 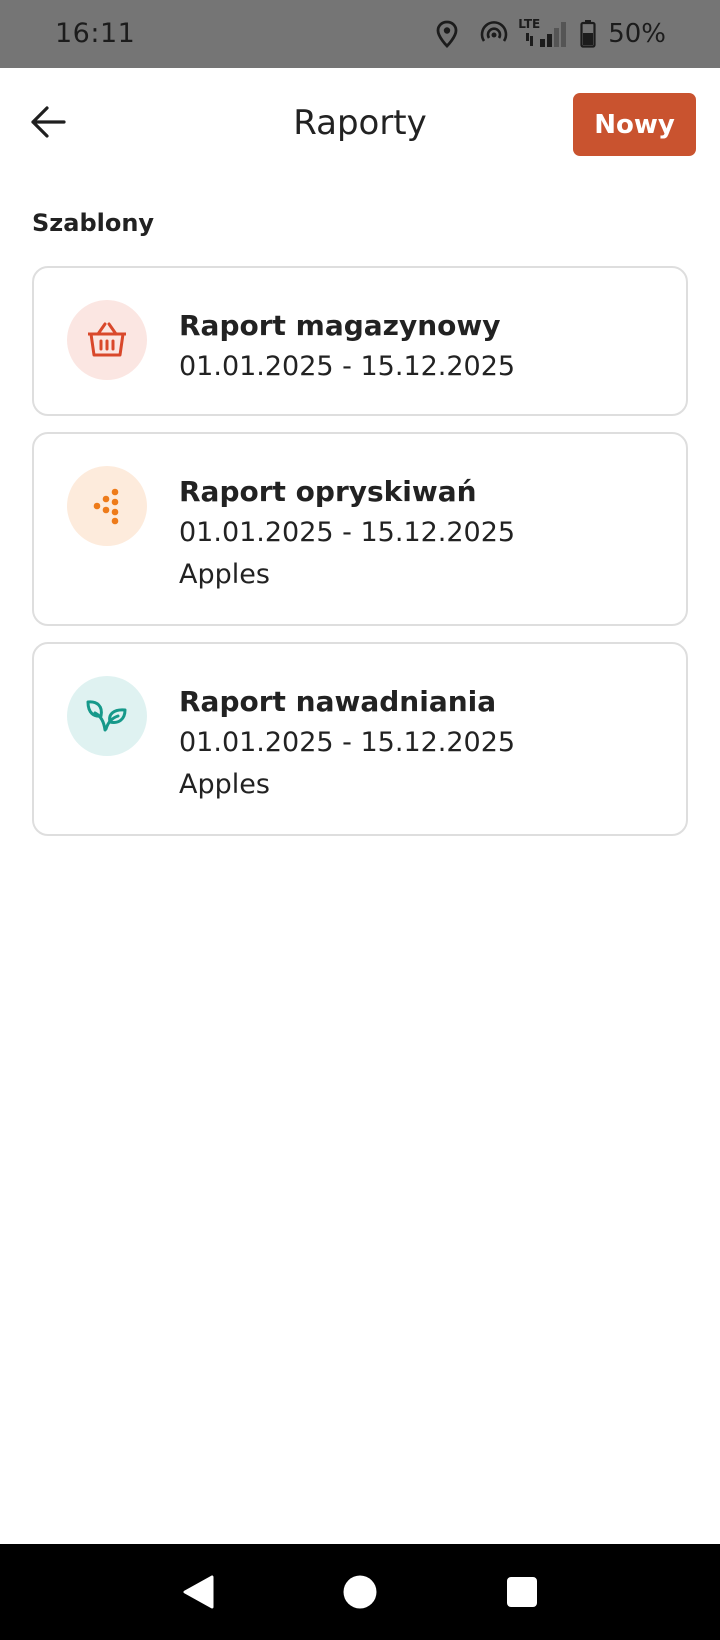 I want to click on lte-signal-icon: LTE, so click(x=544, y=33).